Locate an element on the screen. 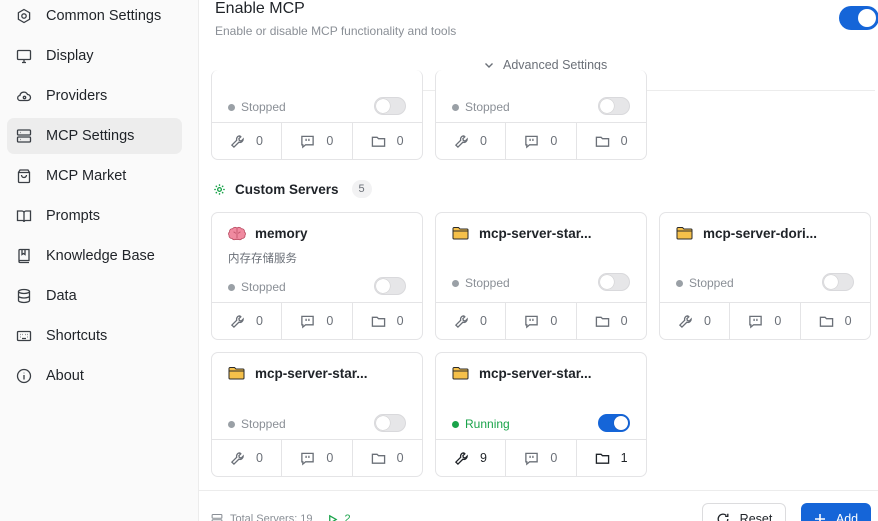 The height and width of the screenshot is (521, 878). sidebar-item-label: Knowledge Base is located at coordinates (100, 256).